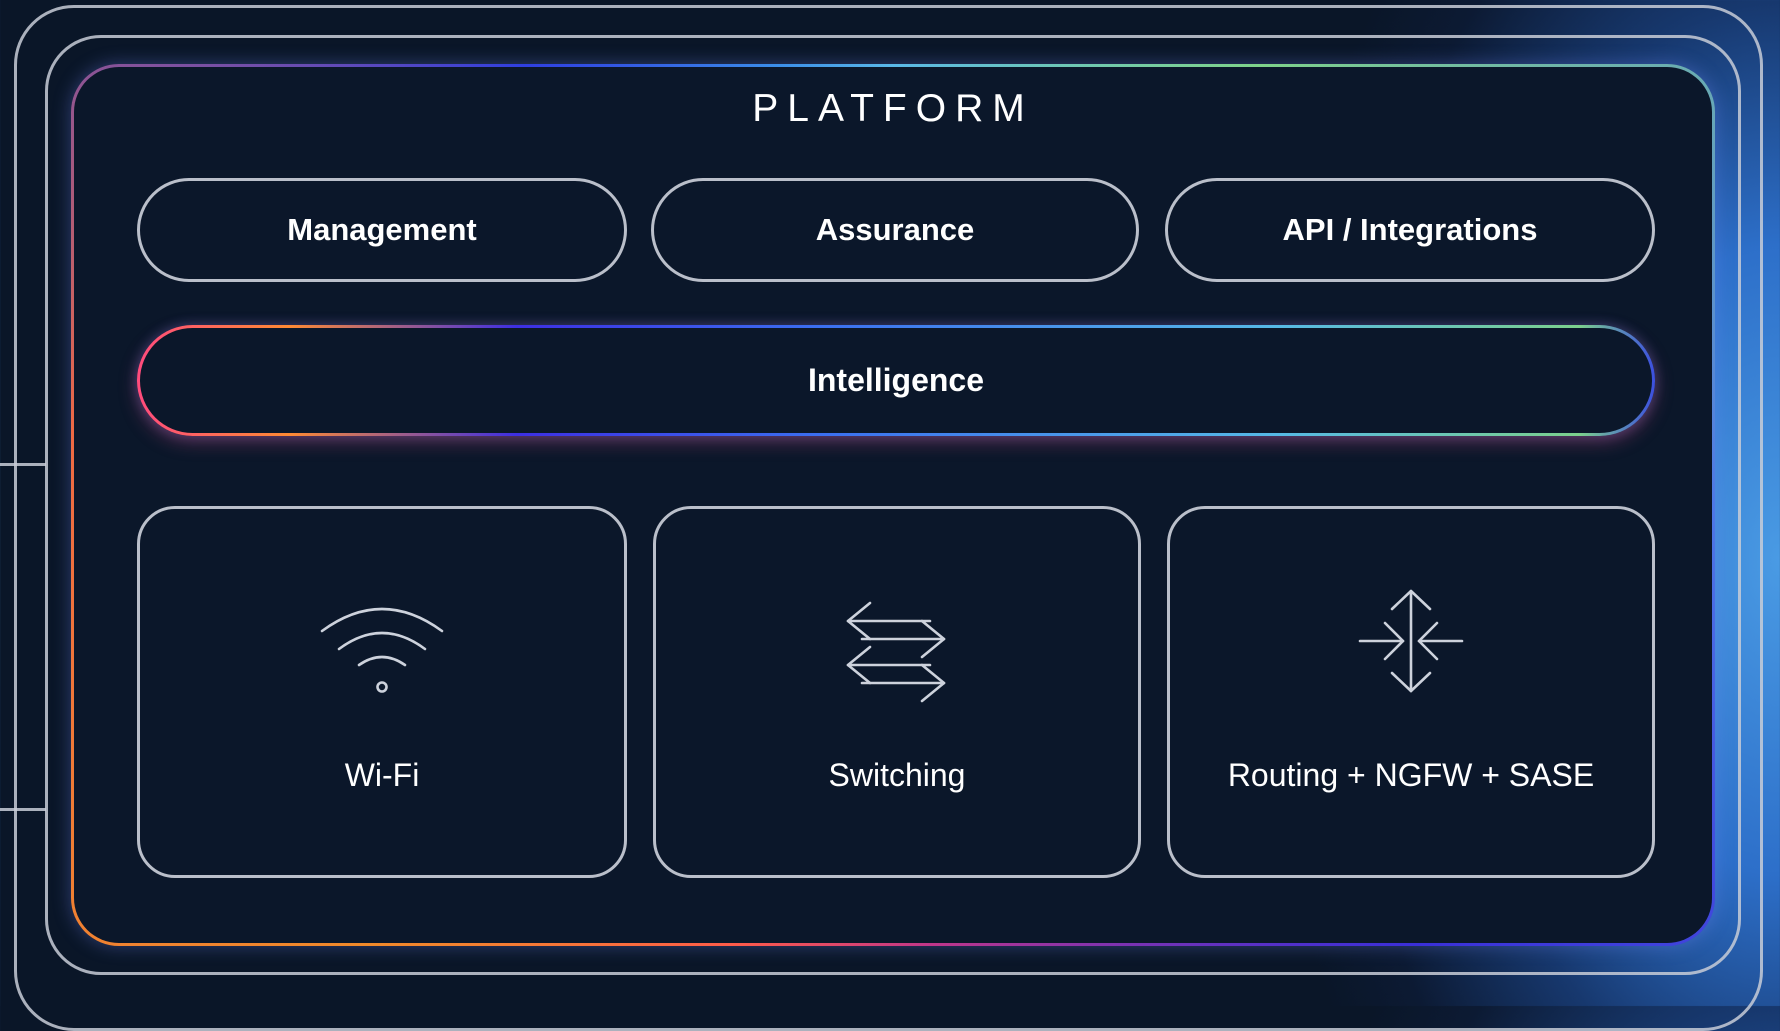 The image size is (1780, 1031). I want to click on api-integrations-pill: API / Integrations, so click(1410, 230).